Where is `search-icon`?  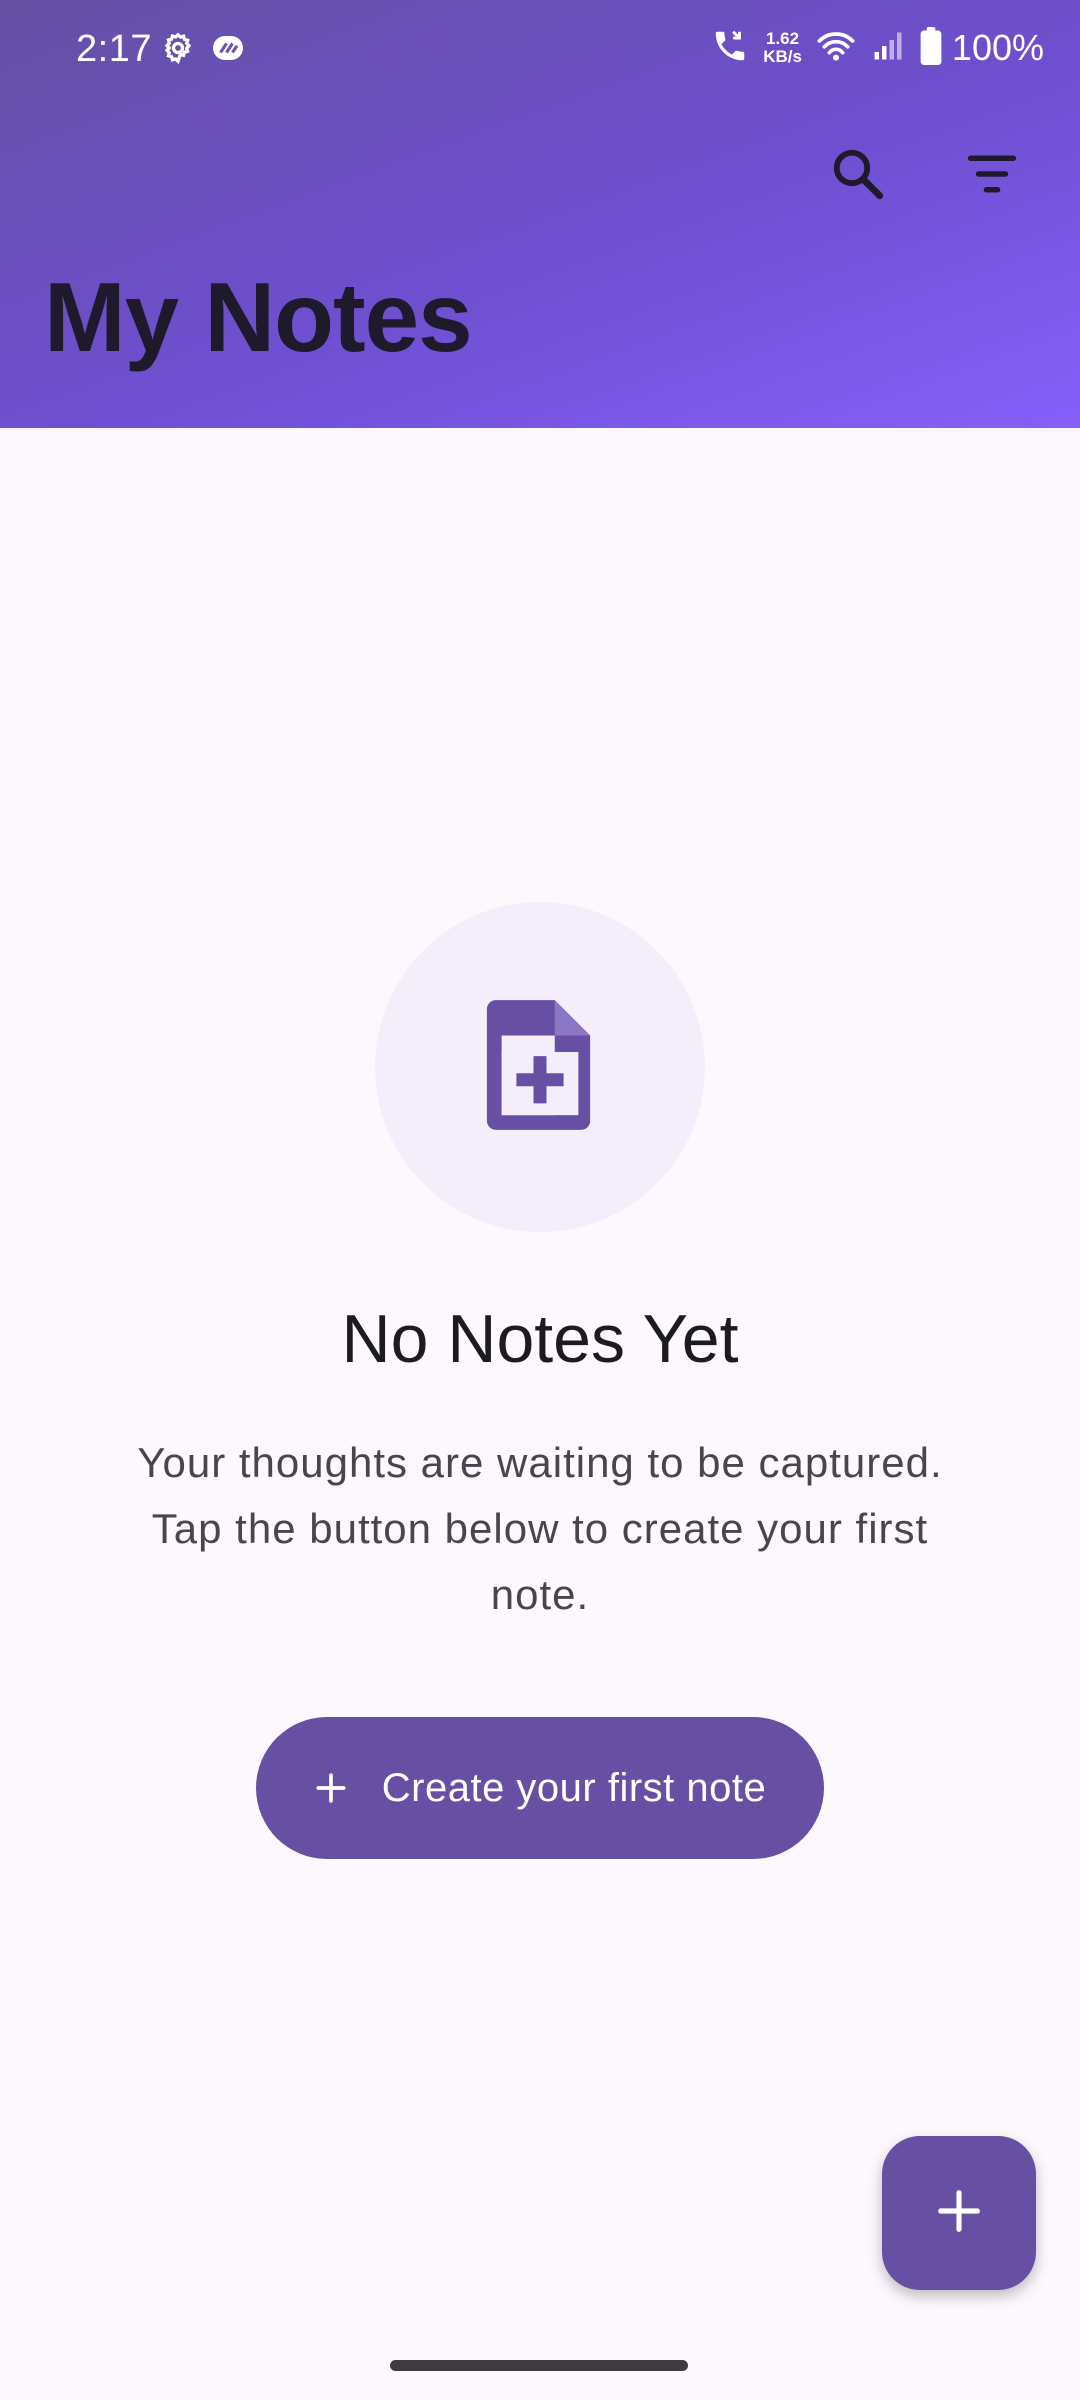
search-icon is located at coordinates (858, 176).